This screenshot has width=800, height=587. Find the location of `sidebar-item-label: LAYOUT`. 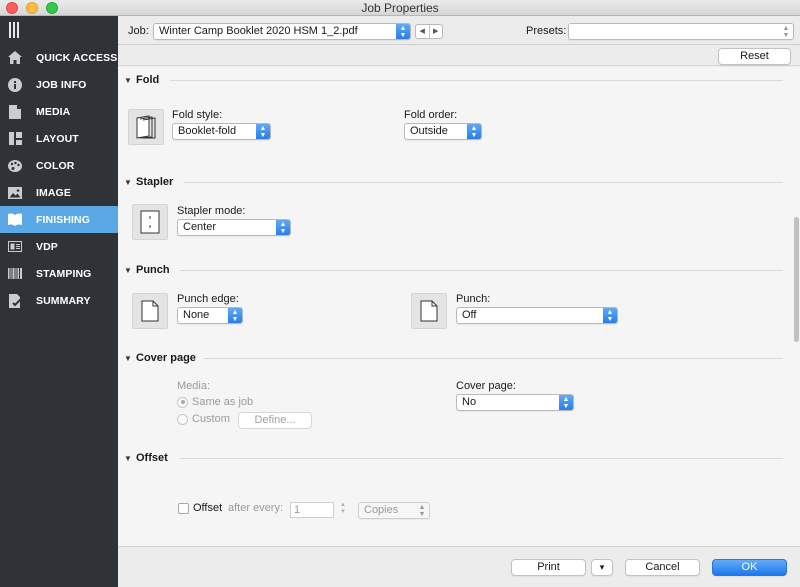

sidebar-item-label: LAYOUT is located at coordinates (57, 138).